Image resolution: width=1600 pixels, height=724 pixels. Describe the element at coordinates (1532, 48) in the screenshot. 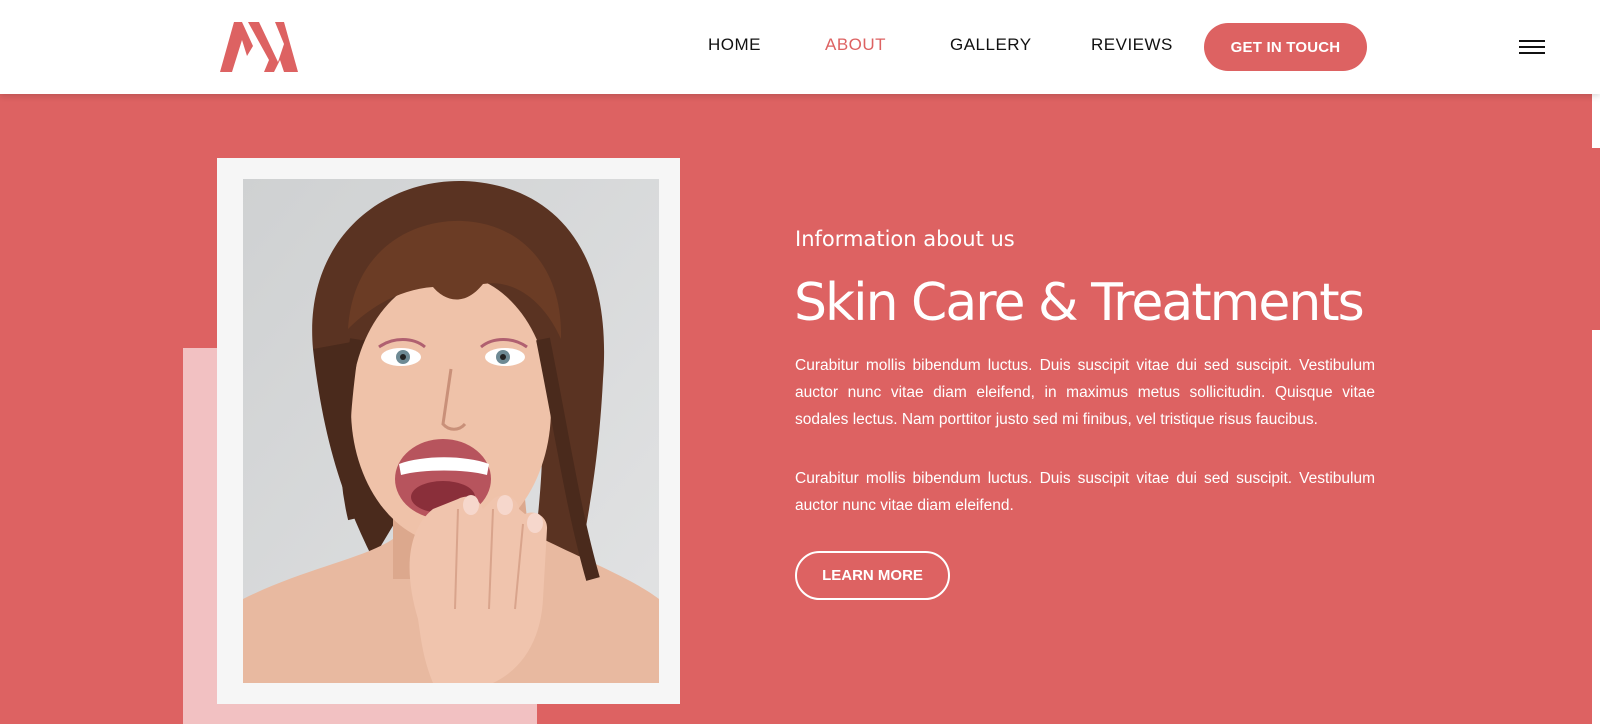

I see `hamburger-menu-icon` at that location.